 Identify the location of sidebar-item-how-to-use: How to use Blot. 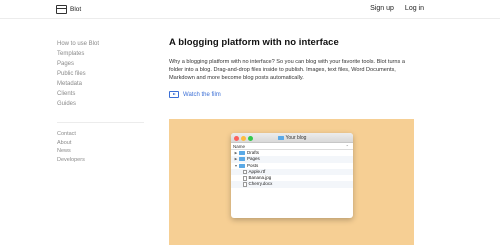
(97, 44).